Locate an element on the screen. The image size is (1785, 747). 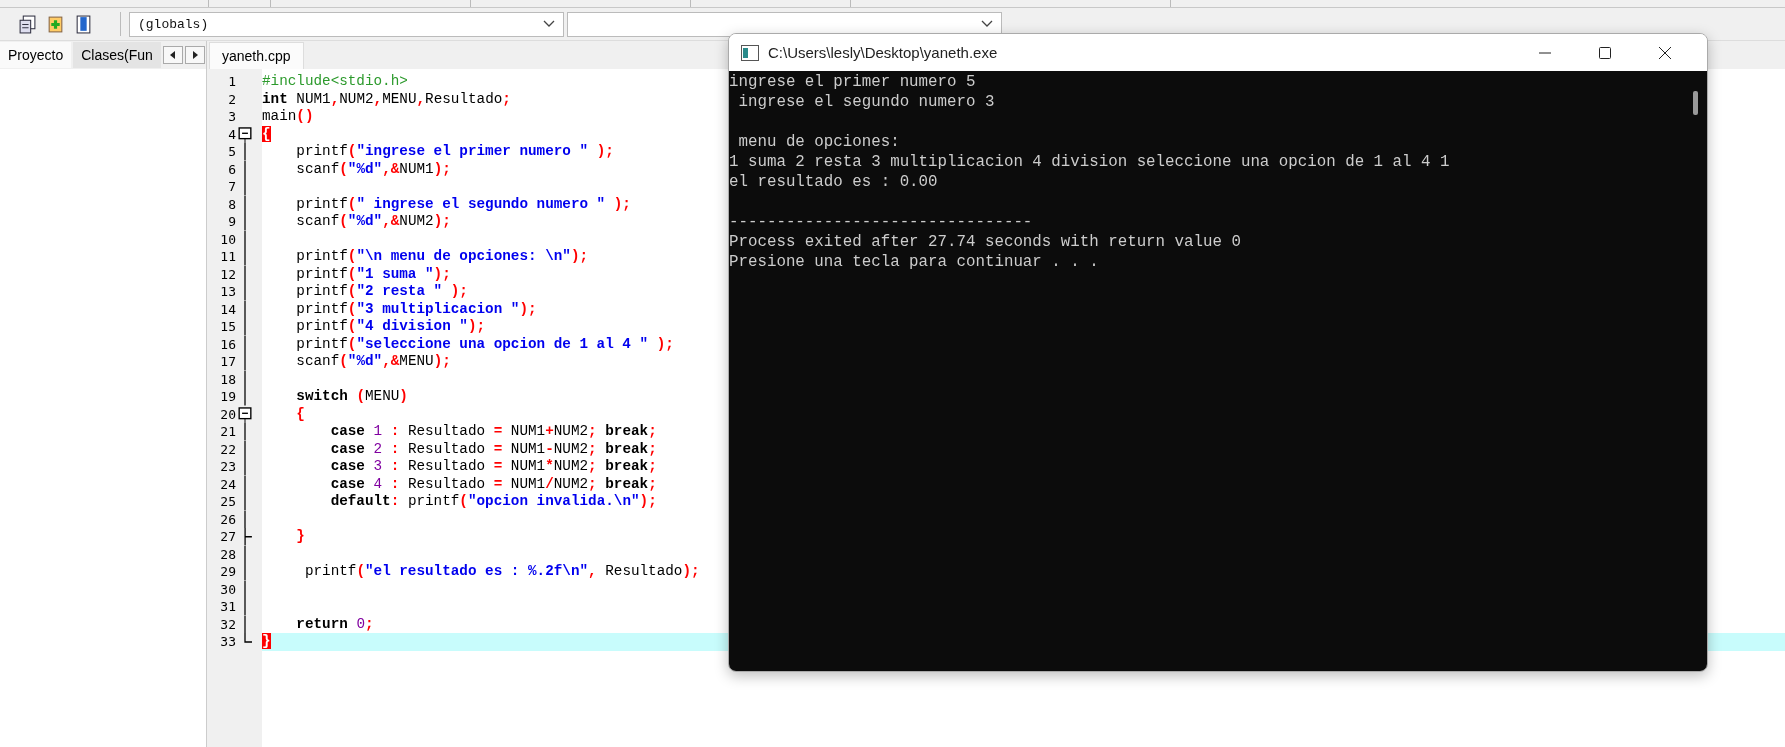
line-number: 31 is located at coordinates (227, 607).